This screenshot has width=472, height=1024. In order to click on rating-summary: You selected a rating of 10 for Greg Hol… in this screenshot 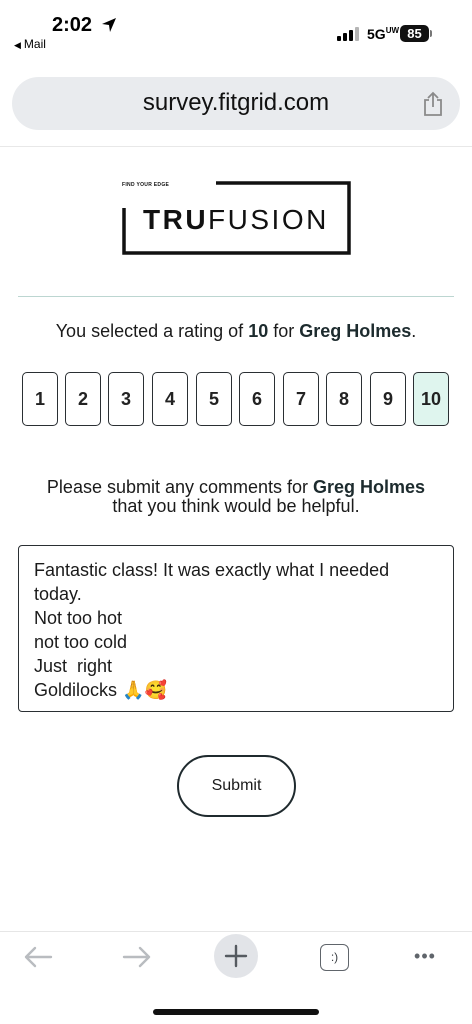, I will do `click(236, 331)`.